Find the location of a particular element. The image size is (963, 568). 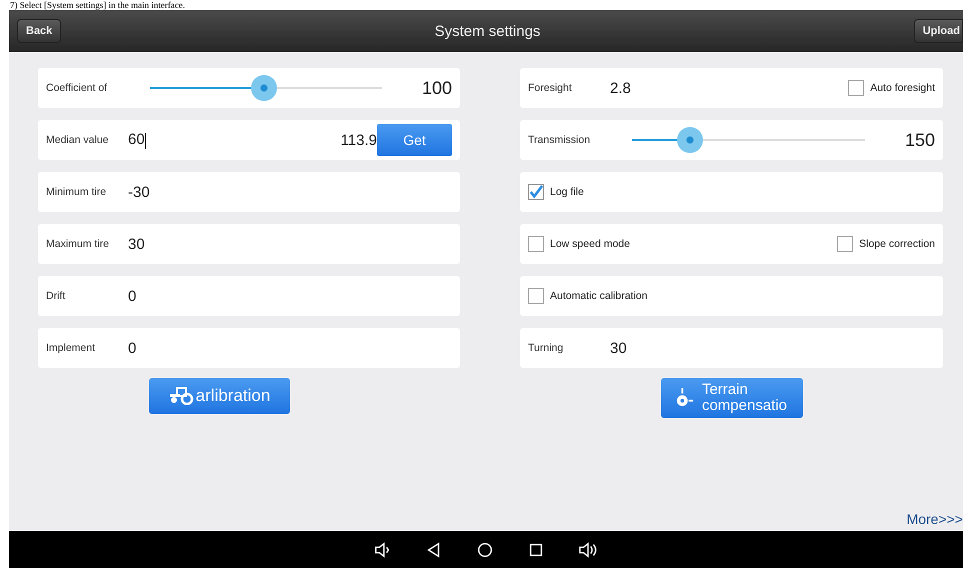

back-button: Back is located at coordinates (39, 31).